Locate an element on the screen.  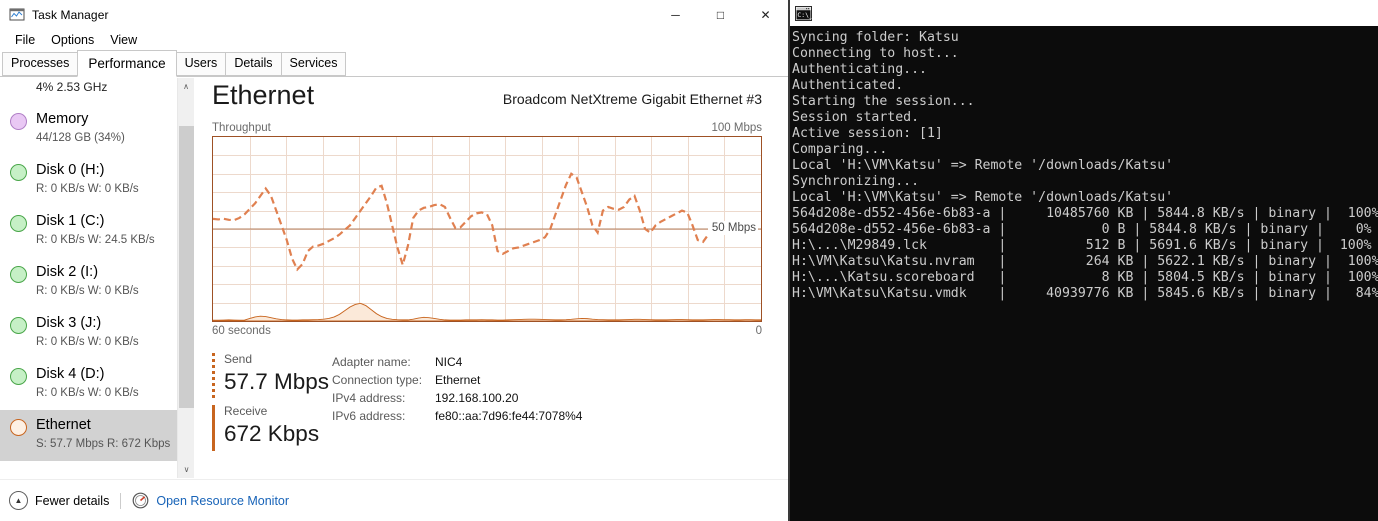
sidebar-item-disk0-text: Disk 0 (H:) R: 0 KB/s W: 0 KB/s is located at coordinates (87, 178).